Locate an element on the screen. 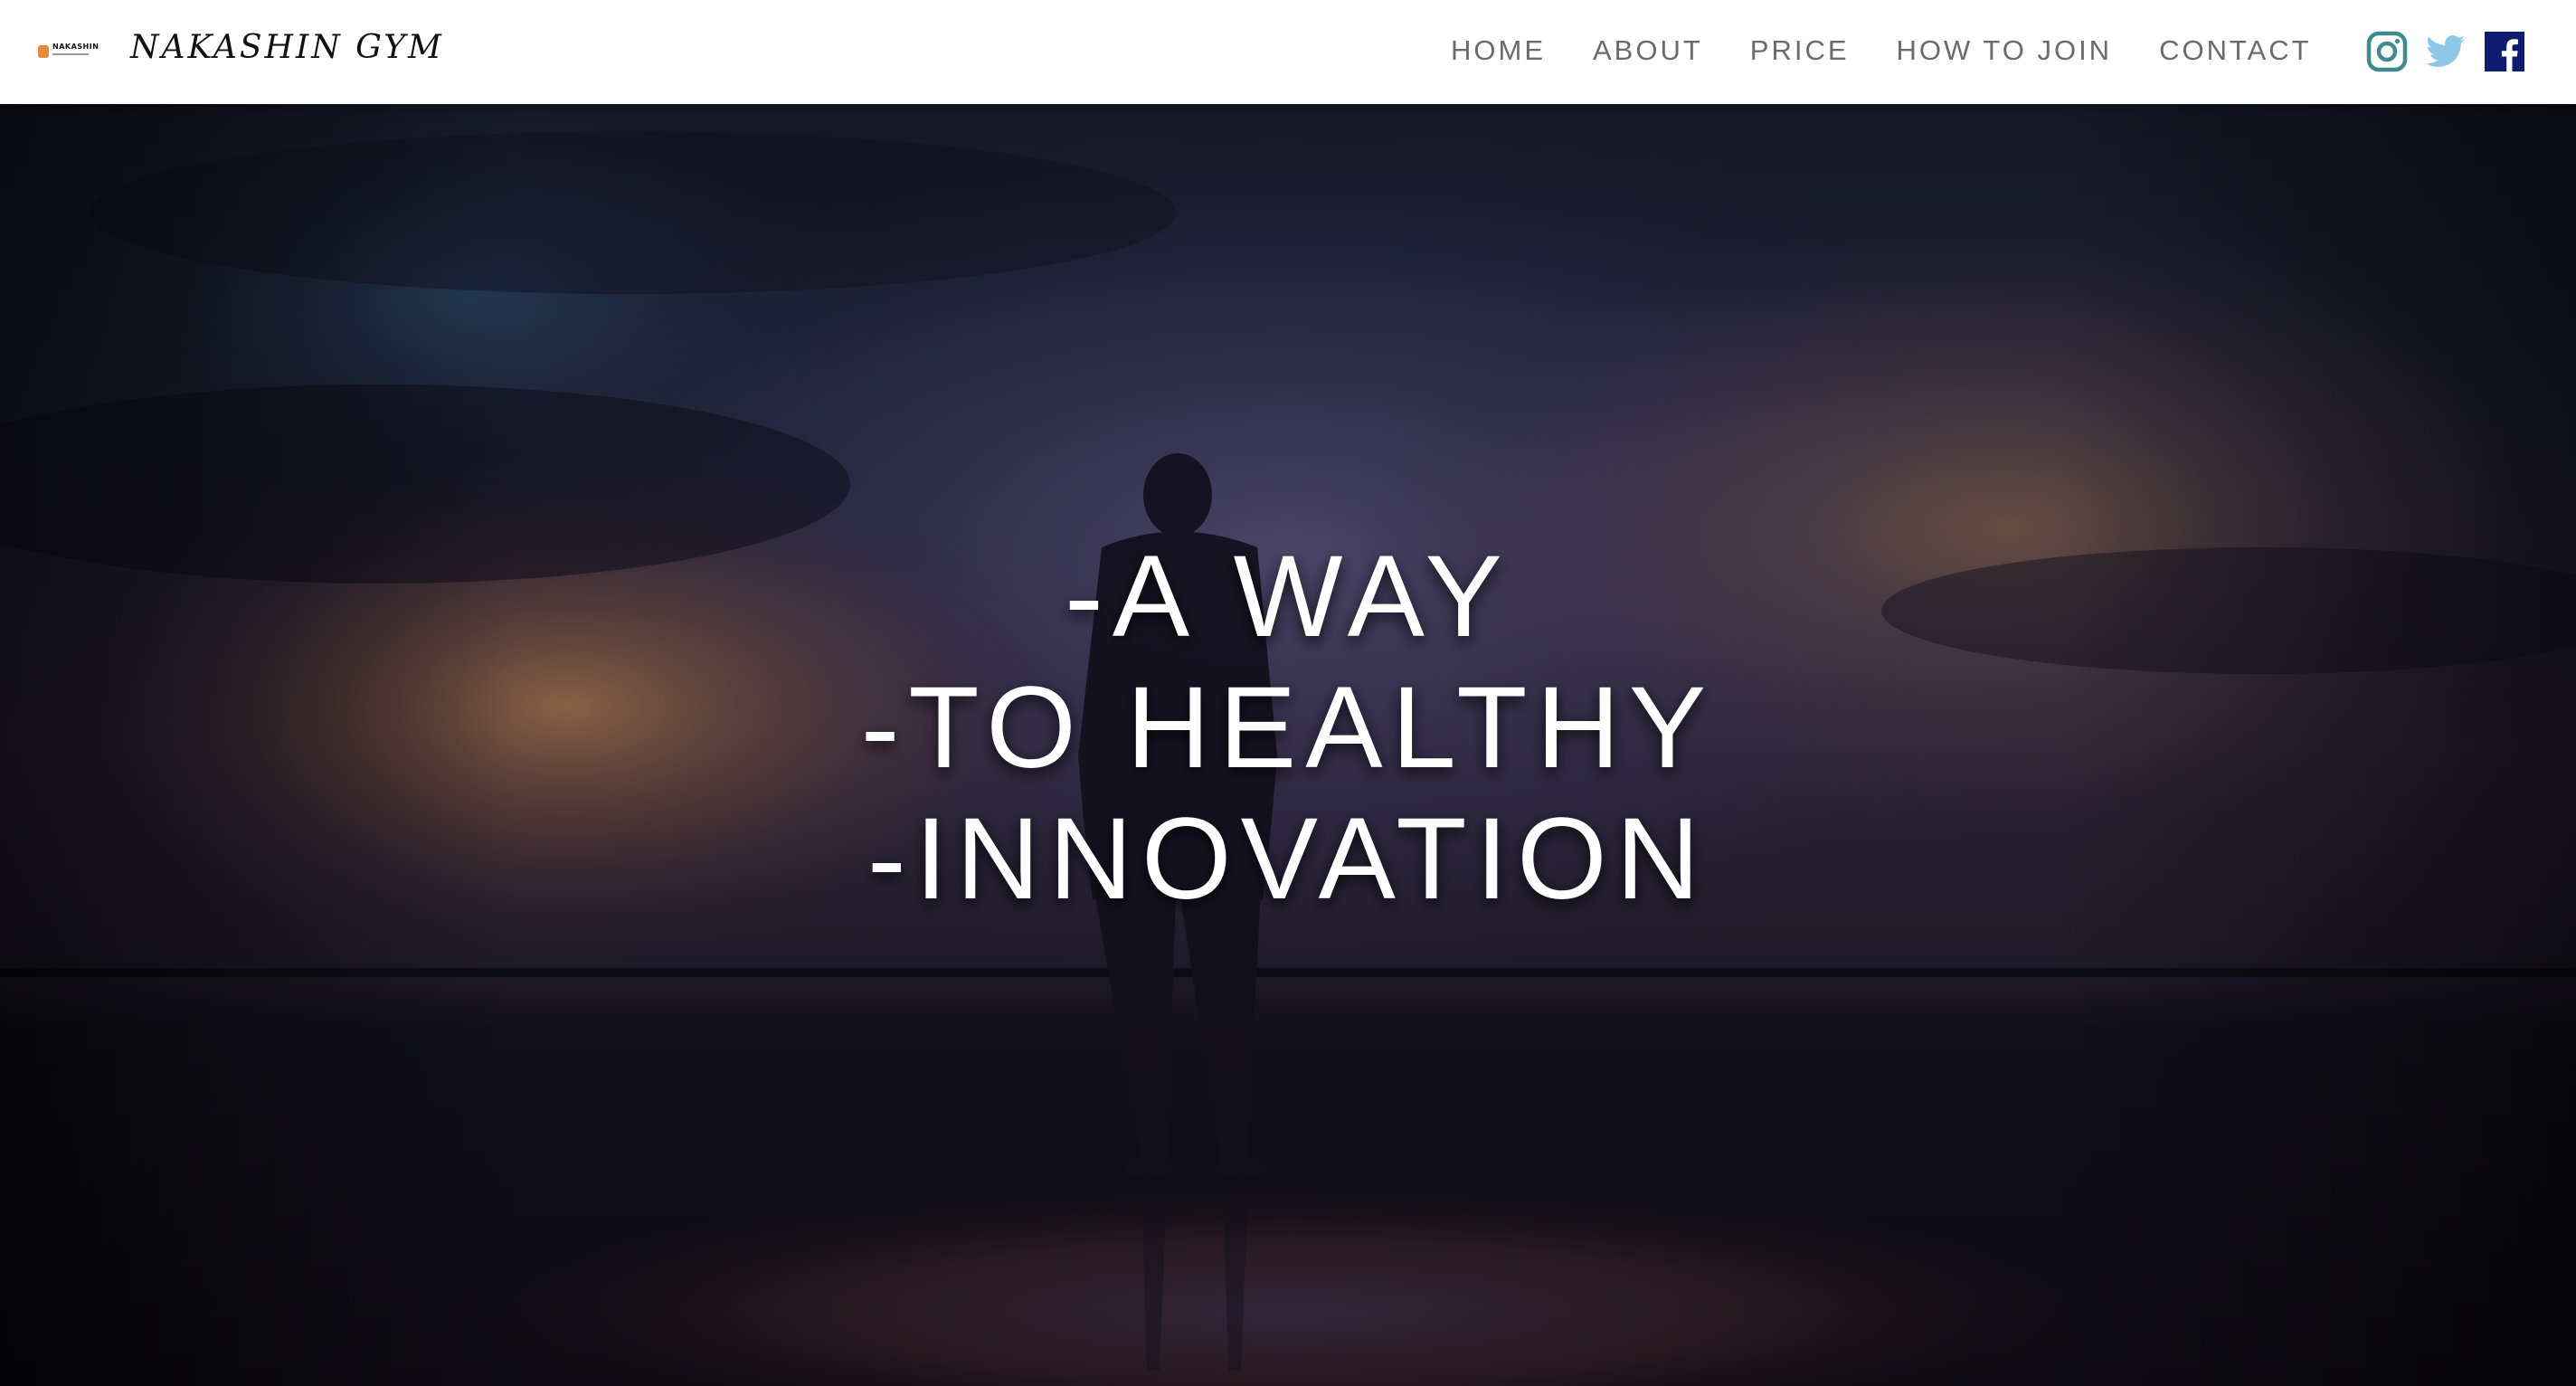 The width and height of the screenshot is (2576, 1386). logo-text: NAKASHIN is located at coordinates (76, 47).